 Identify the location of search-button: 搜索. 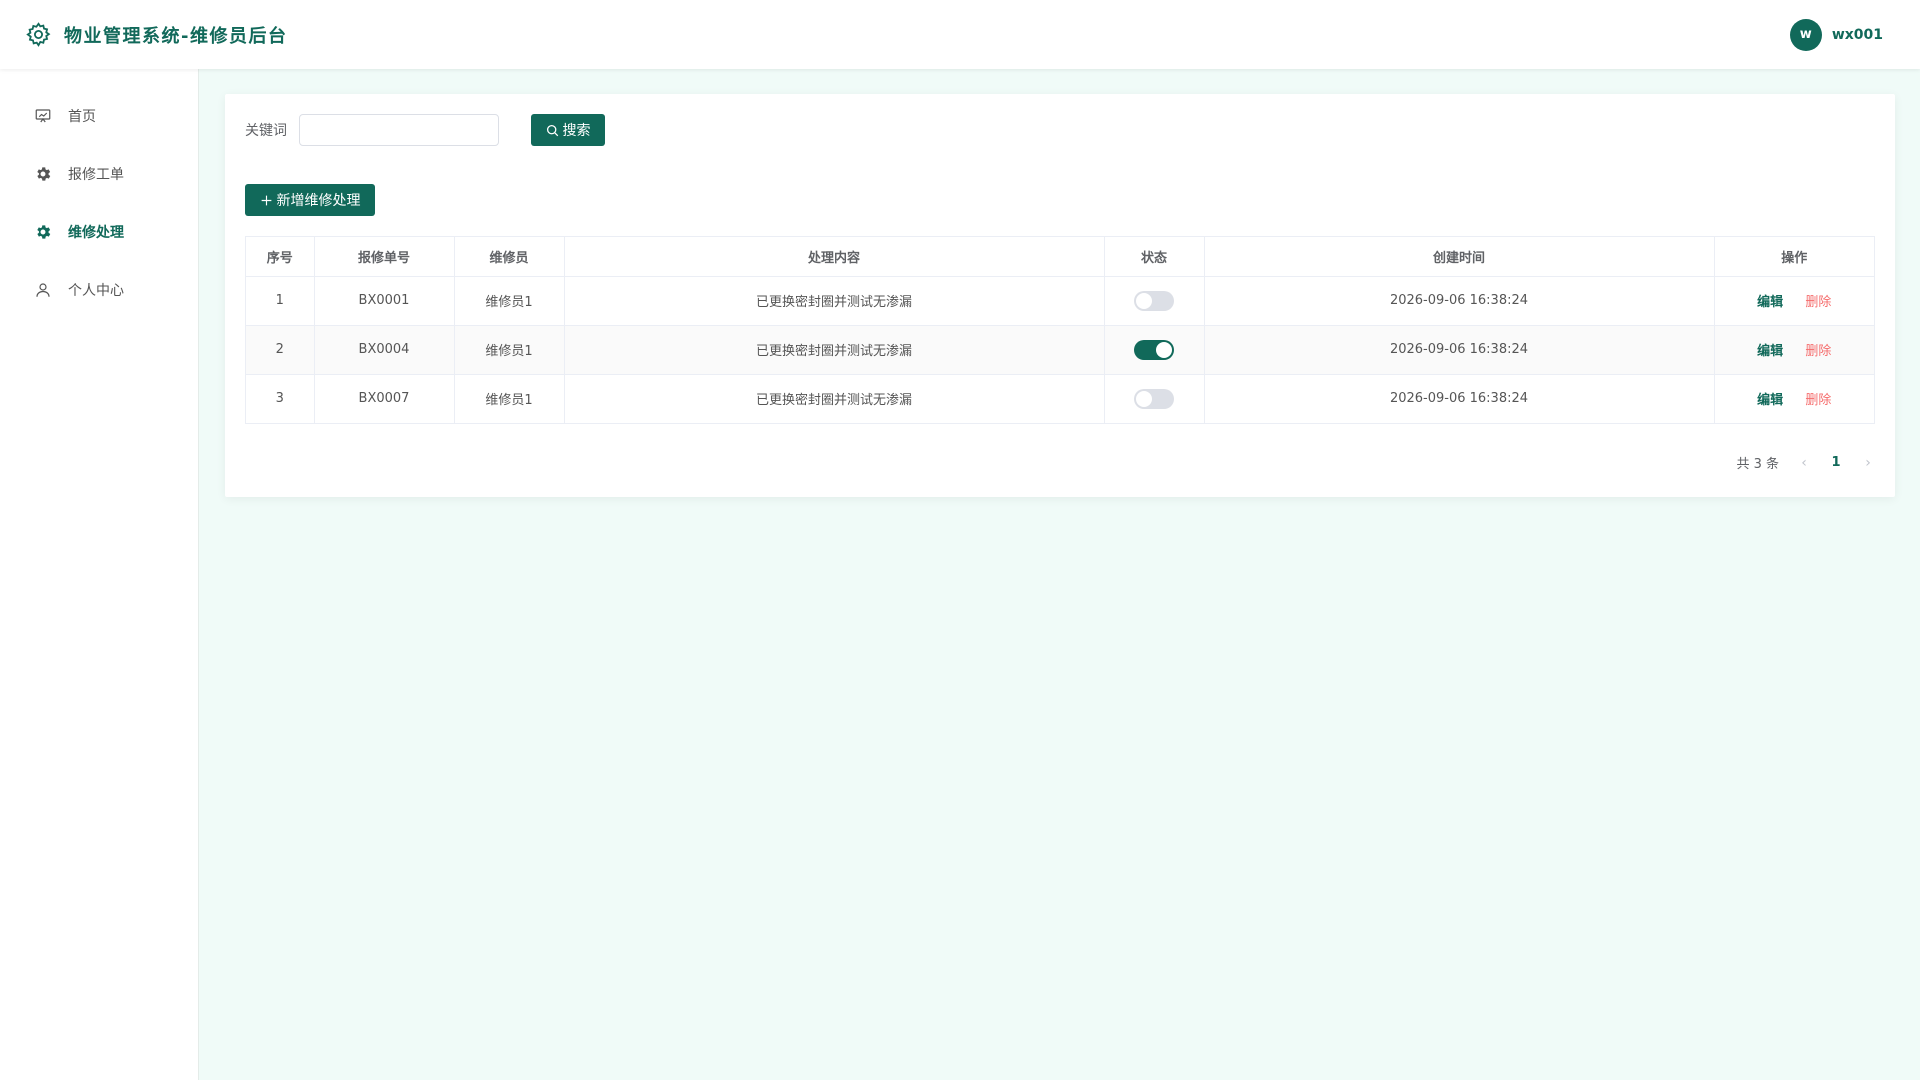
(568, 130).